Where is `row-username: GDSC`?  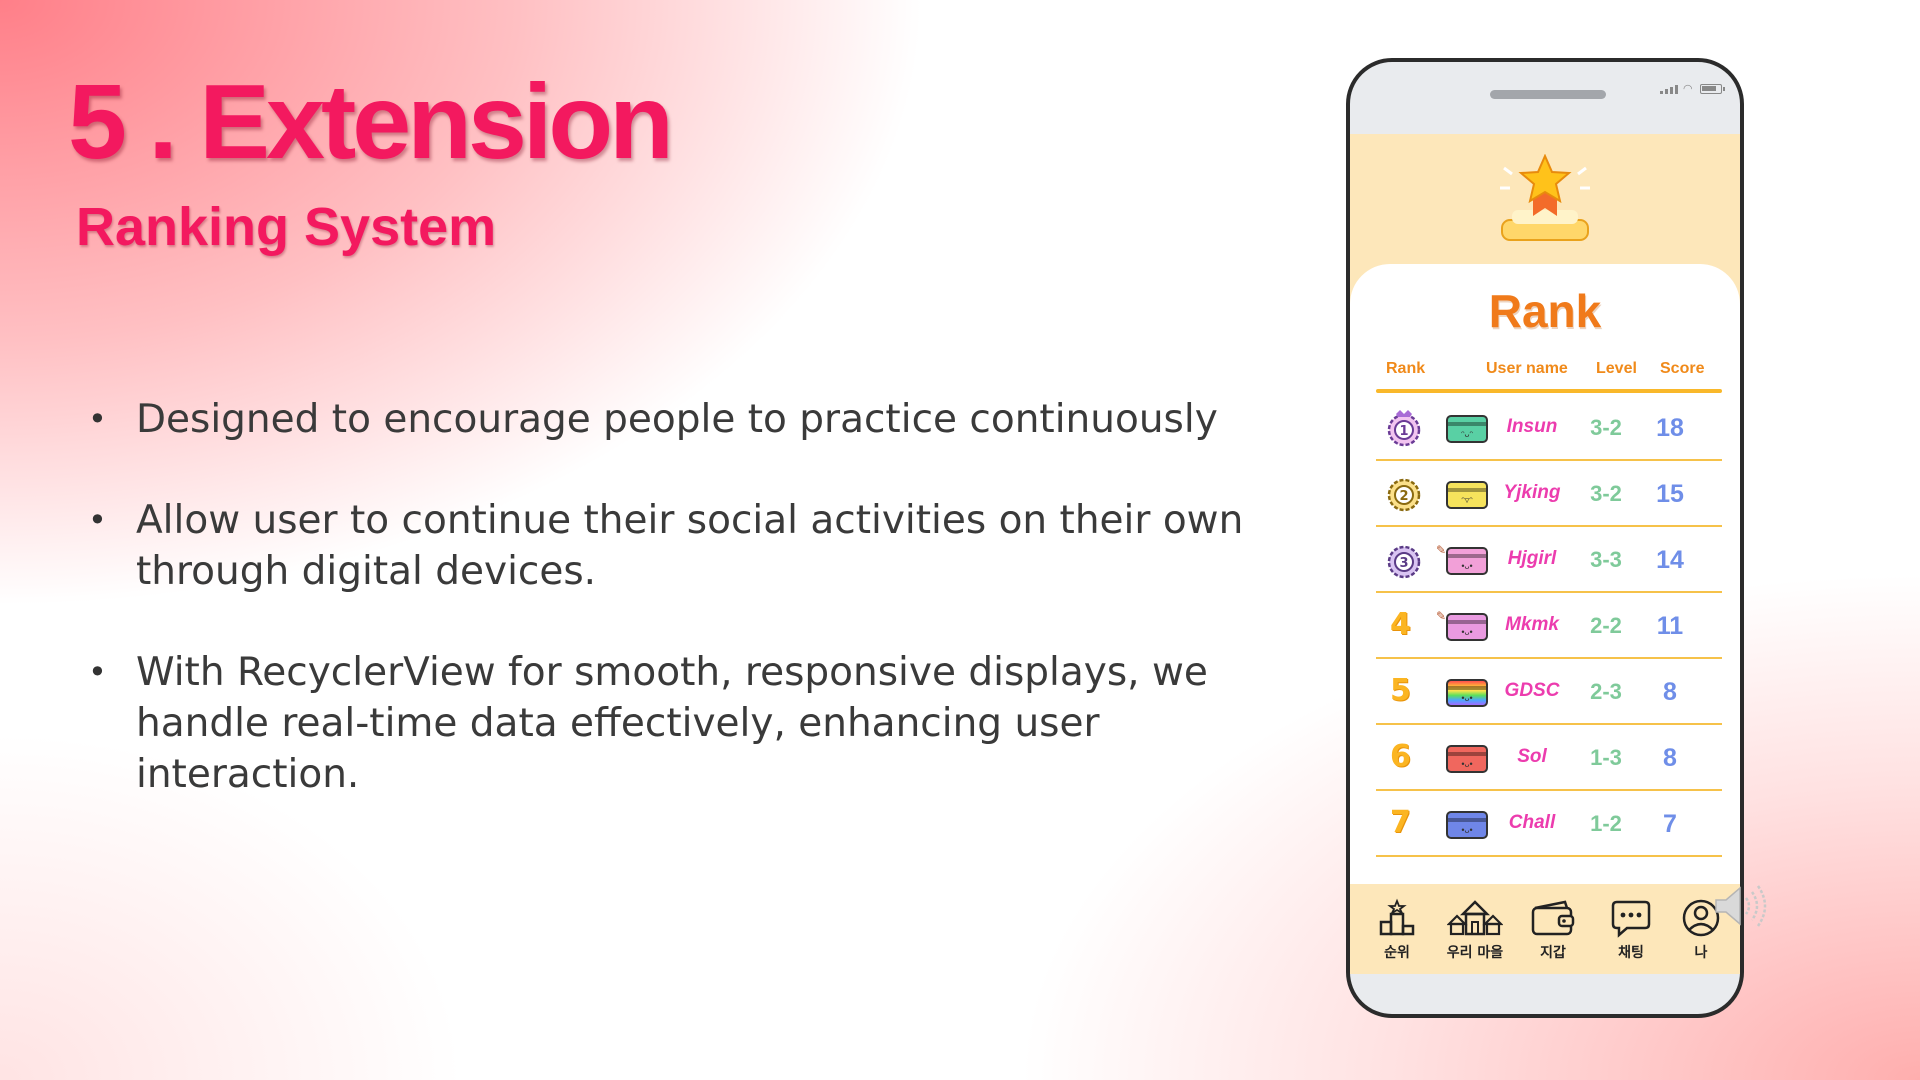 row-username: GDSC is located at coordinates (1532, 690).